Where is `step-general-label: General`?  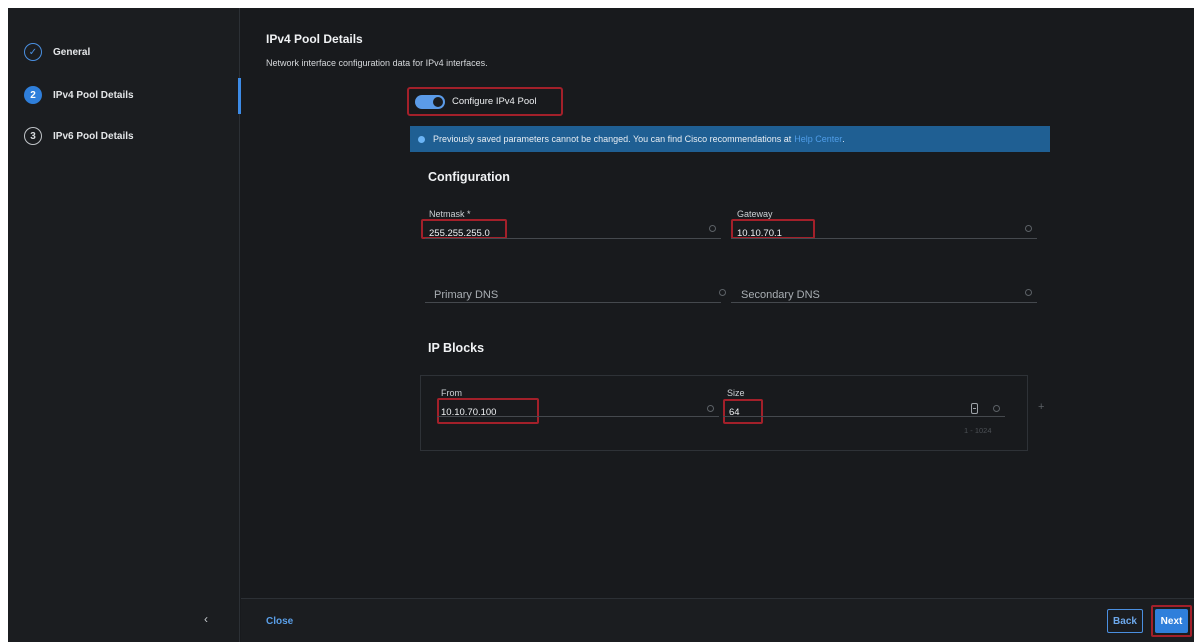 step-general-label: General is located at coordinates (72, 52).